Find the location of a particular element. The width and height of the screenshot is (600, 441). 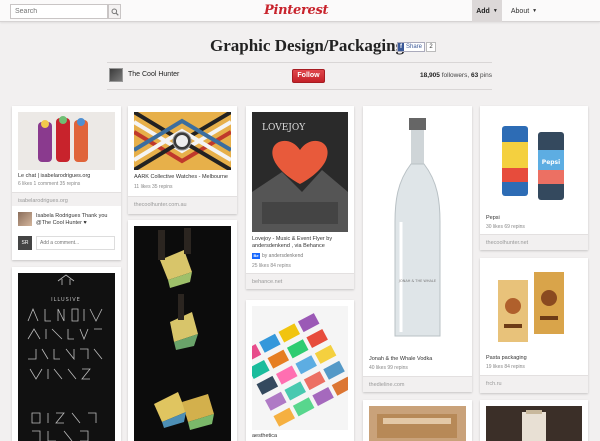

about-label: About is located at coordinates (520, 11).